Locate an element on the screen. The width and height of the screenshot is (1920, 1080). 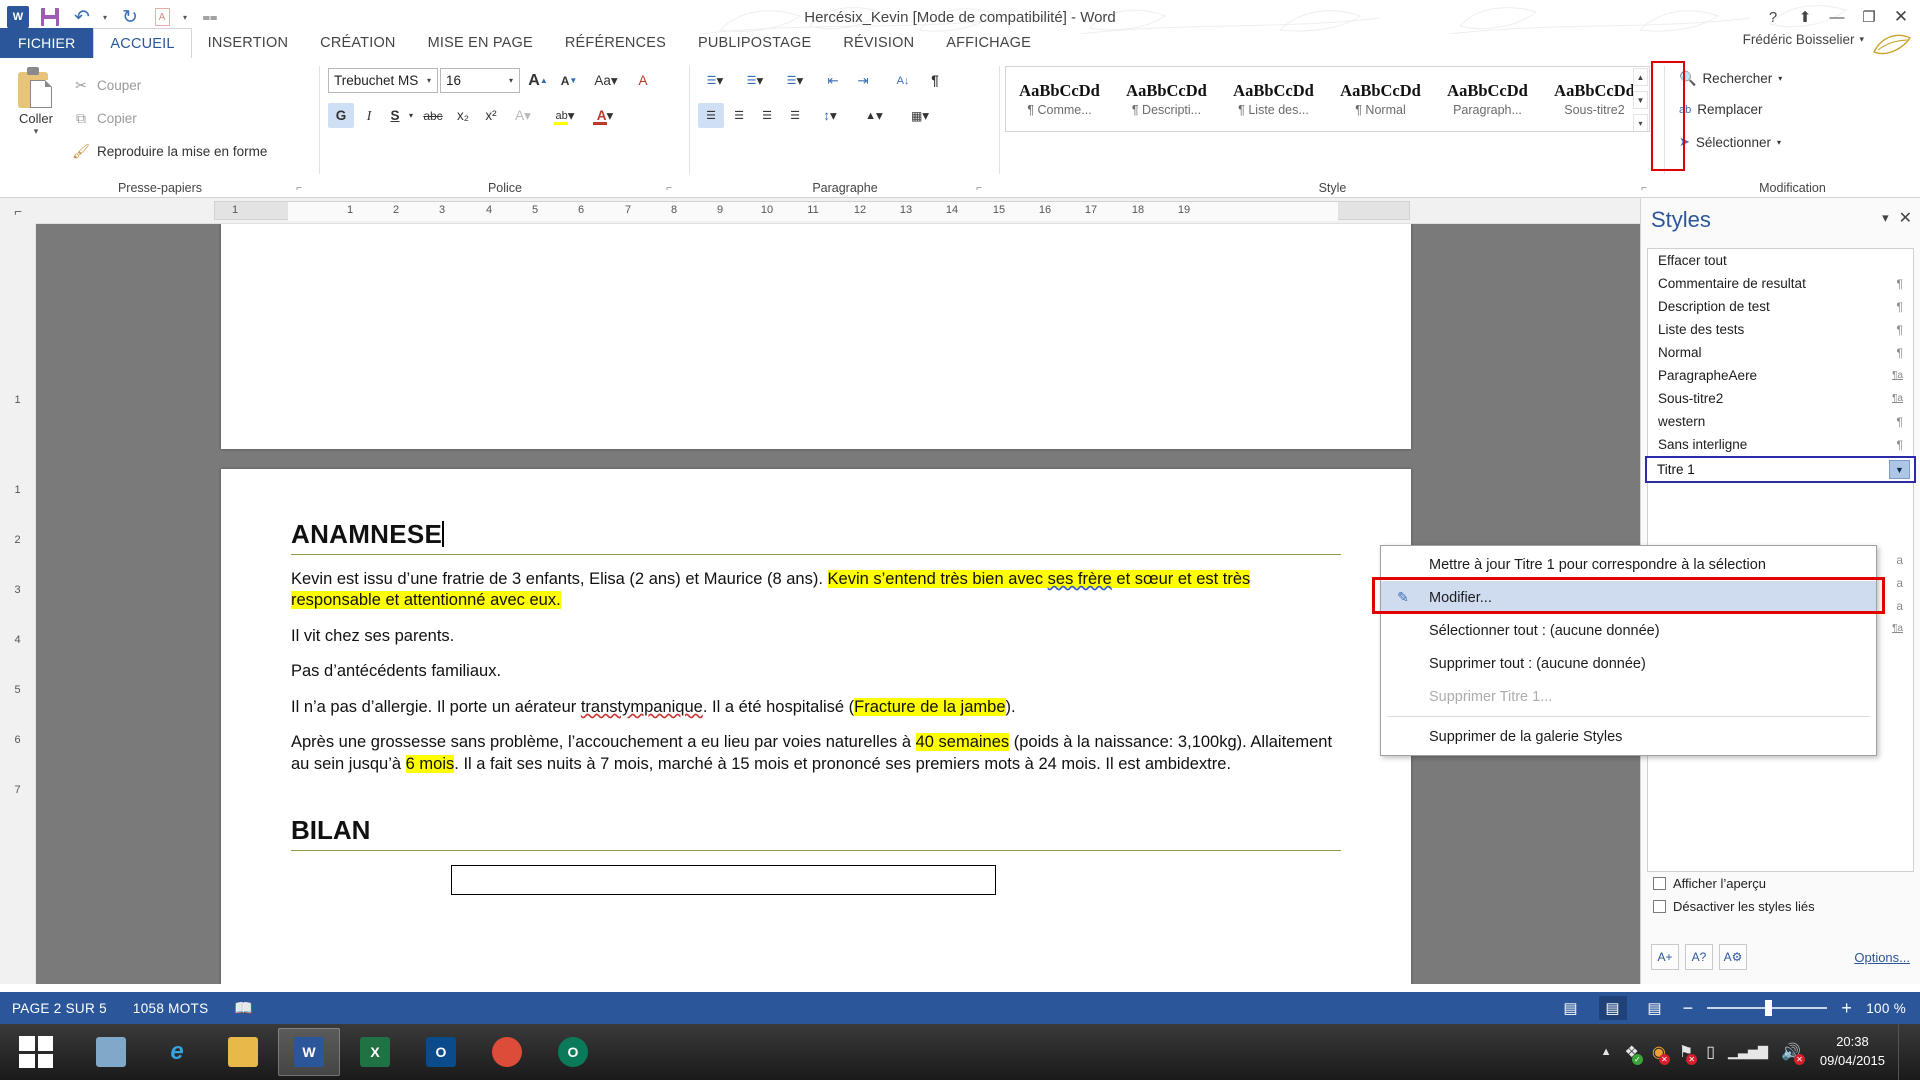
network-signal-icon: ▁▃▅▇ is located at coordinates (1748, 1052).